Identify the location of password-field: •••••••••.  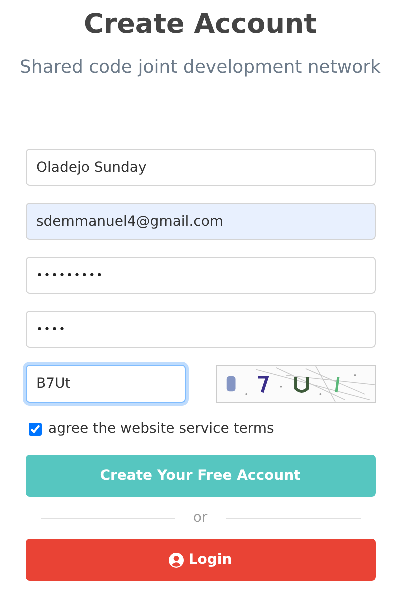
(201, 275).